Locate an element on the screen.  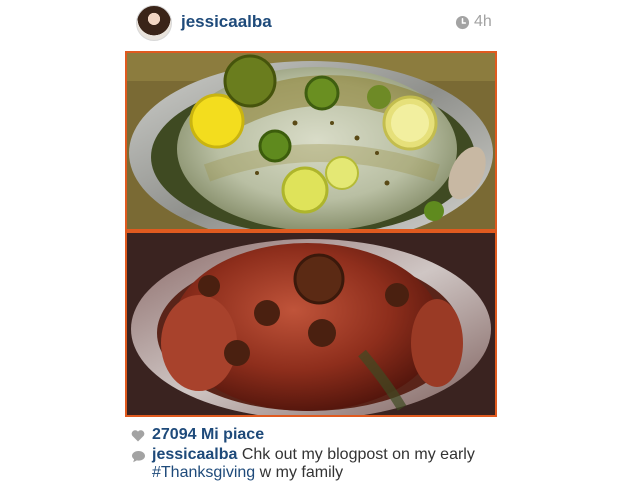
avatar is located at coordinates (154, 23).